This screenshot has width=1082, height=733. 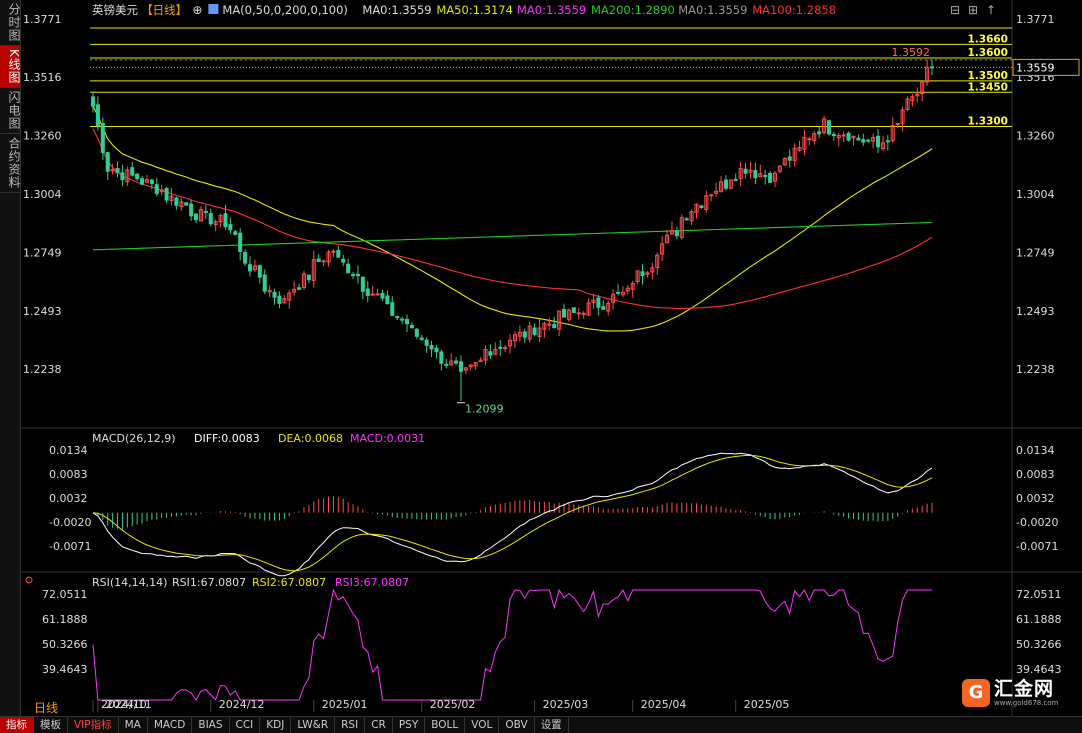 What do you see at coordinates (129, 704) in the screenshot?
I see `x-label-1: 2024/11` at bounding box center [129, 704].